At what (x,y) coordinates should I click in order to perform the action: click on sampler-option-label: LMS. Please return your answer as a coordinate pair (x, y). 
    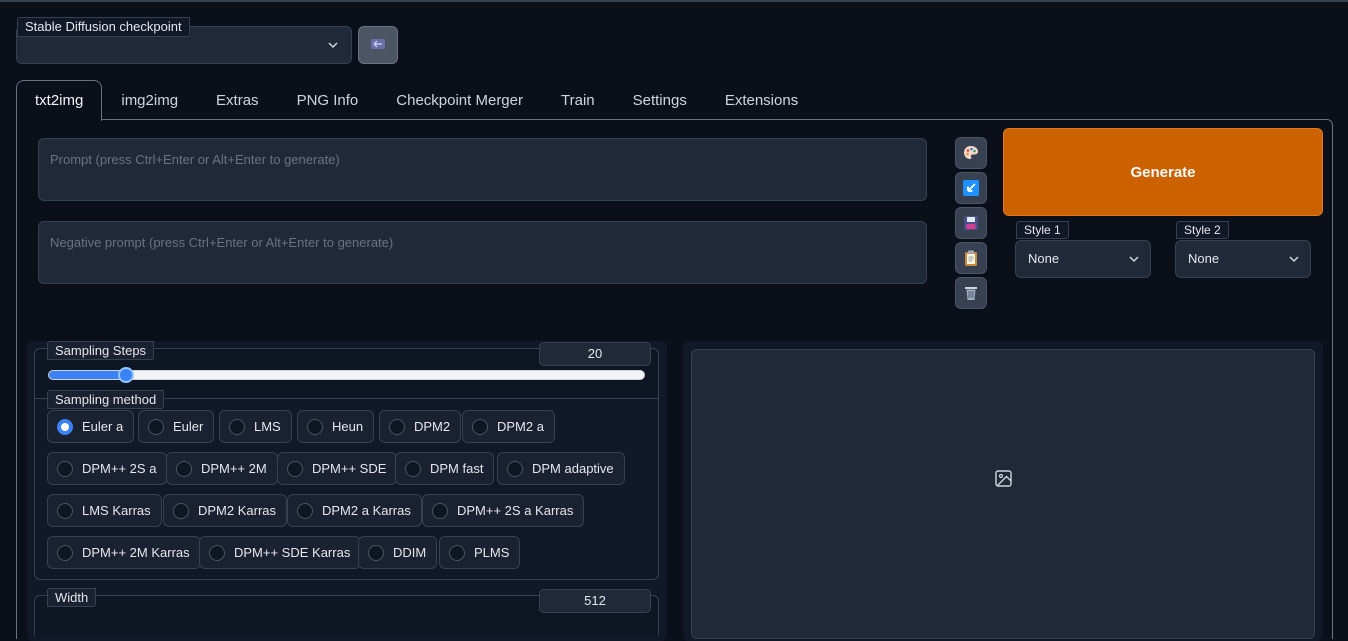
    Looking at the image, I should click on (267, 426).